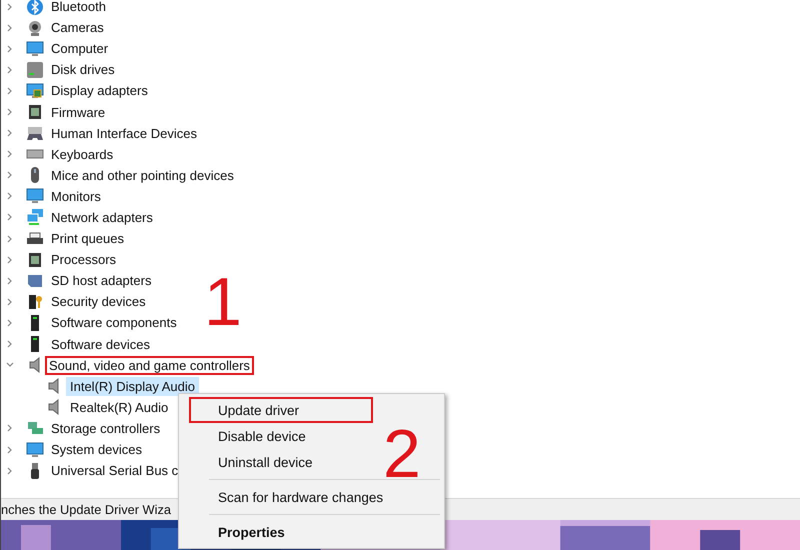  What do you see at coordinates (281, 410) in the screenshot?
I see `menu-item: Update driver` at bounding box center [281, 410].